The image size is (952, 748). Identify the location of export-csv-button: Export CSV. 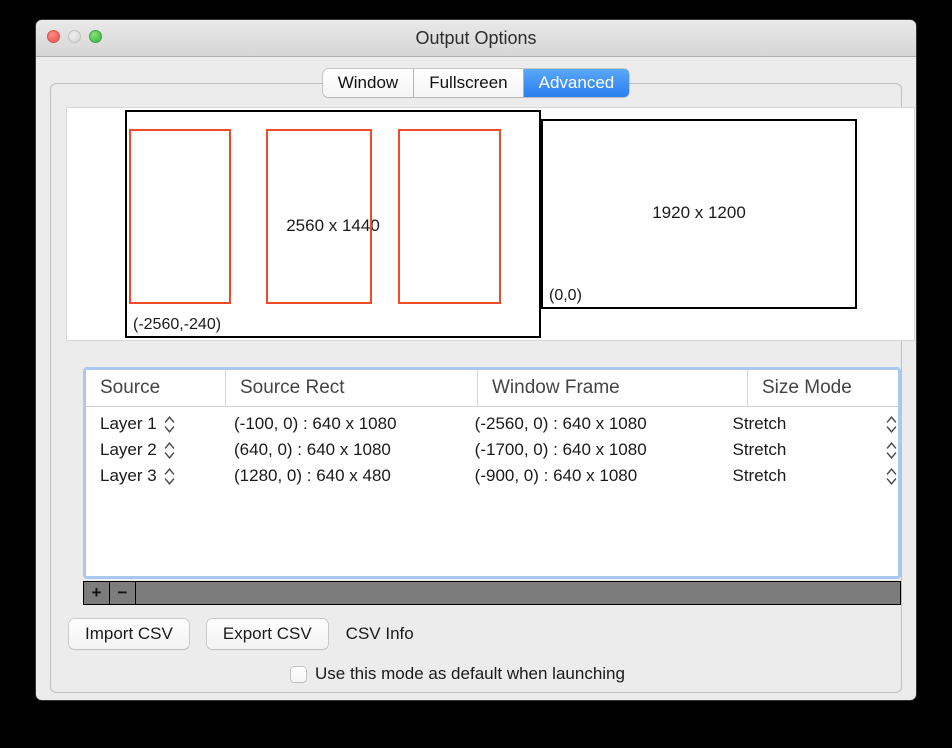
(267, 634).